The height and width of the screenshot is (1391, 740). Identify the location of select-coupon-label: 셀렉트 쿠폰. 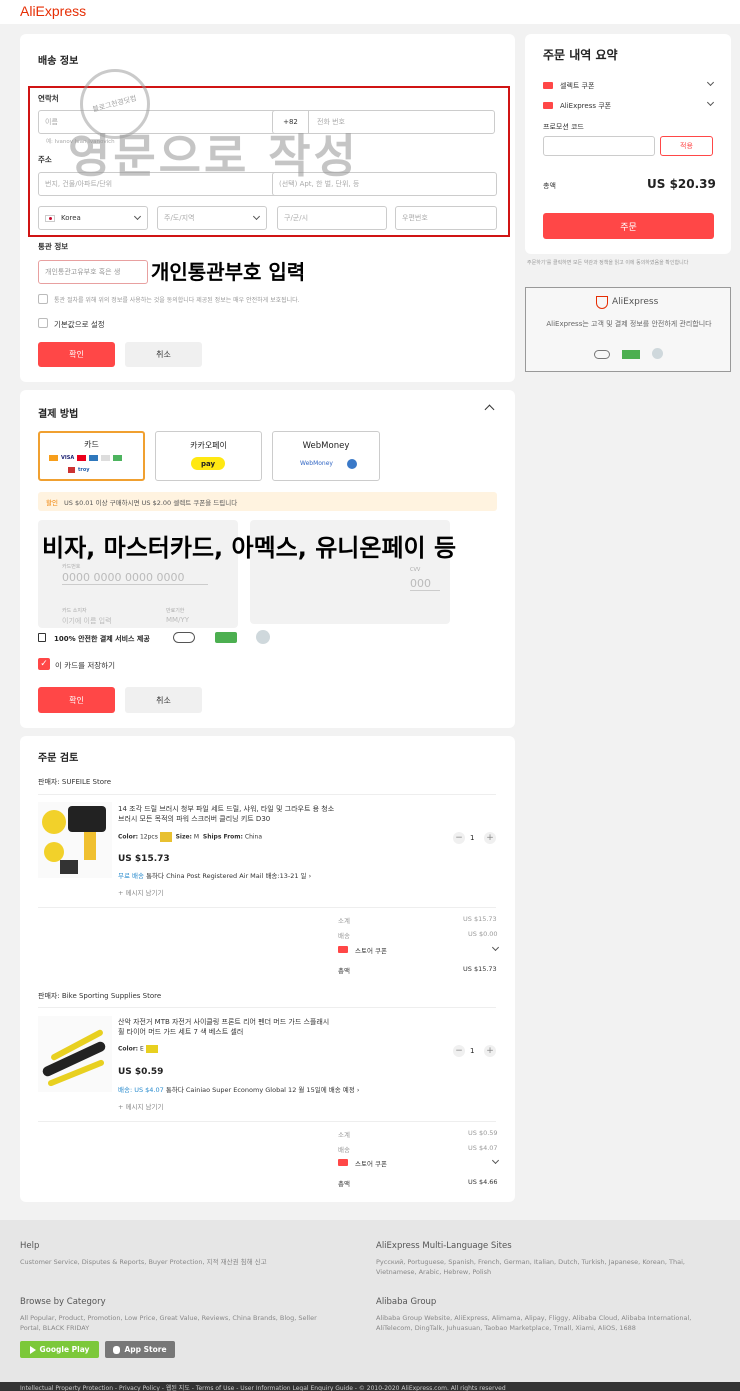
(577, 86).